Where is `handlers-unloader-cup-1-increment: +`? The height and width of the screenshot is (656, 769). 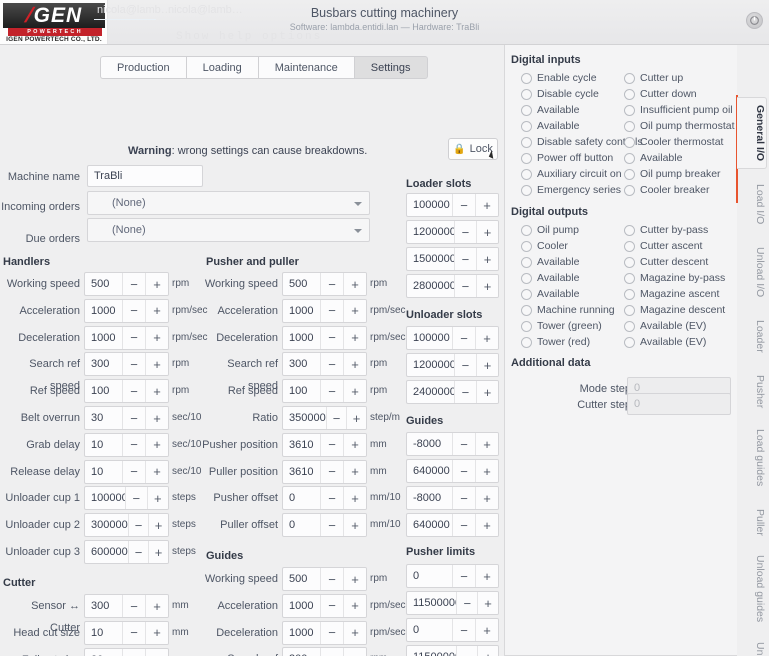 handlers-unloader-cup-1-increment: + is located at coordinates (157, 498).